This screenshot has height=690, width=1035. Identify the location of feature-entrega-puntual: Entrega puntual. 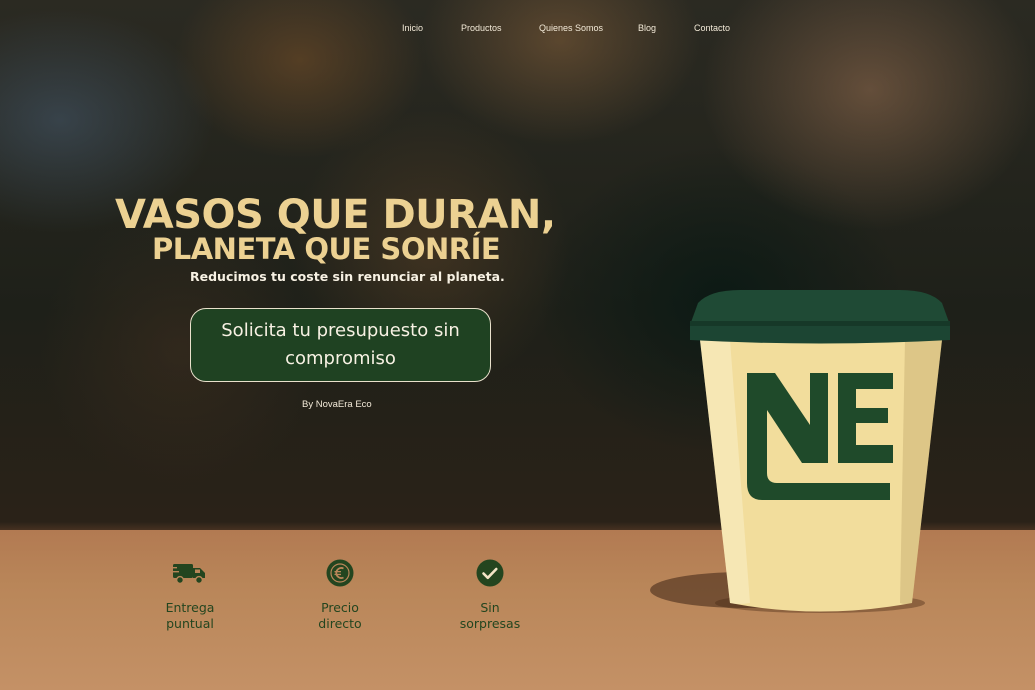
(190, 595).